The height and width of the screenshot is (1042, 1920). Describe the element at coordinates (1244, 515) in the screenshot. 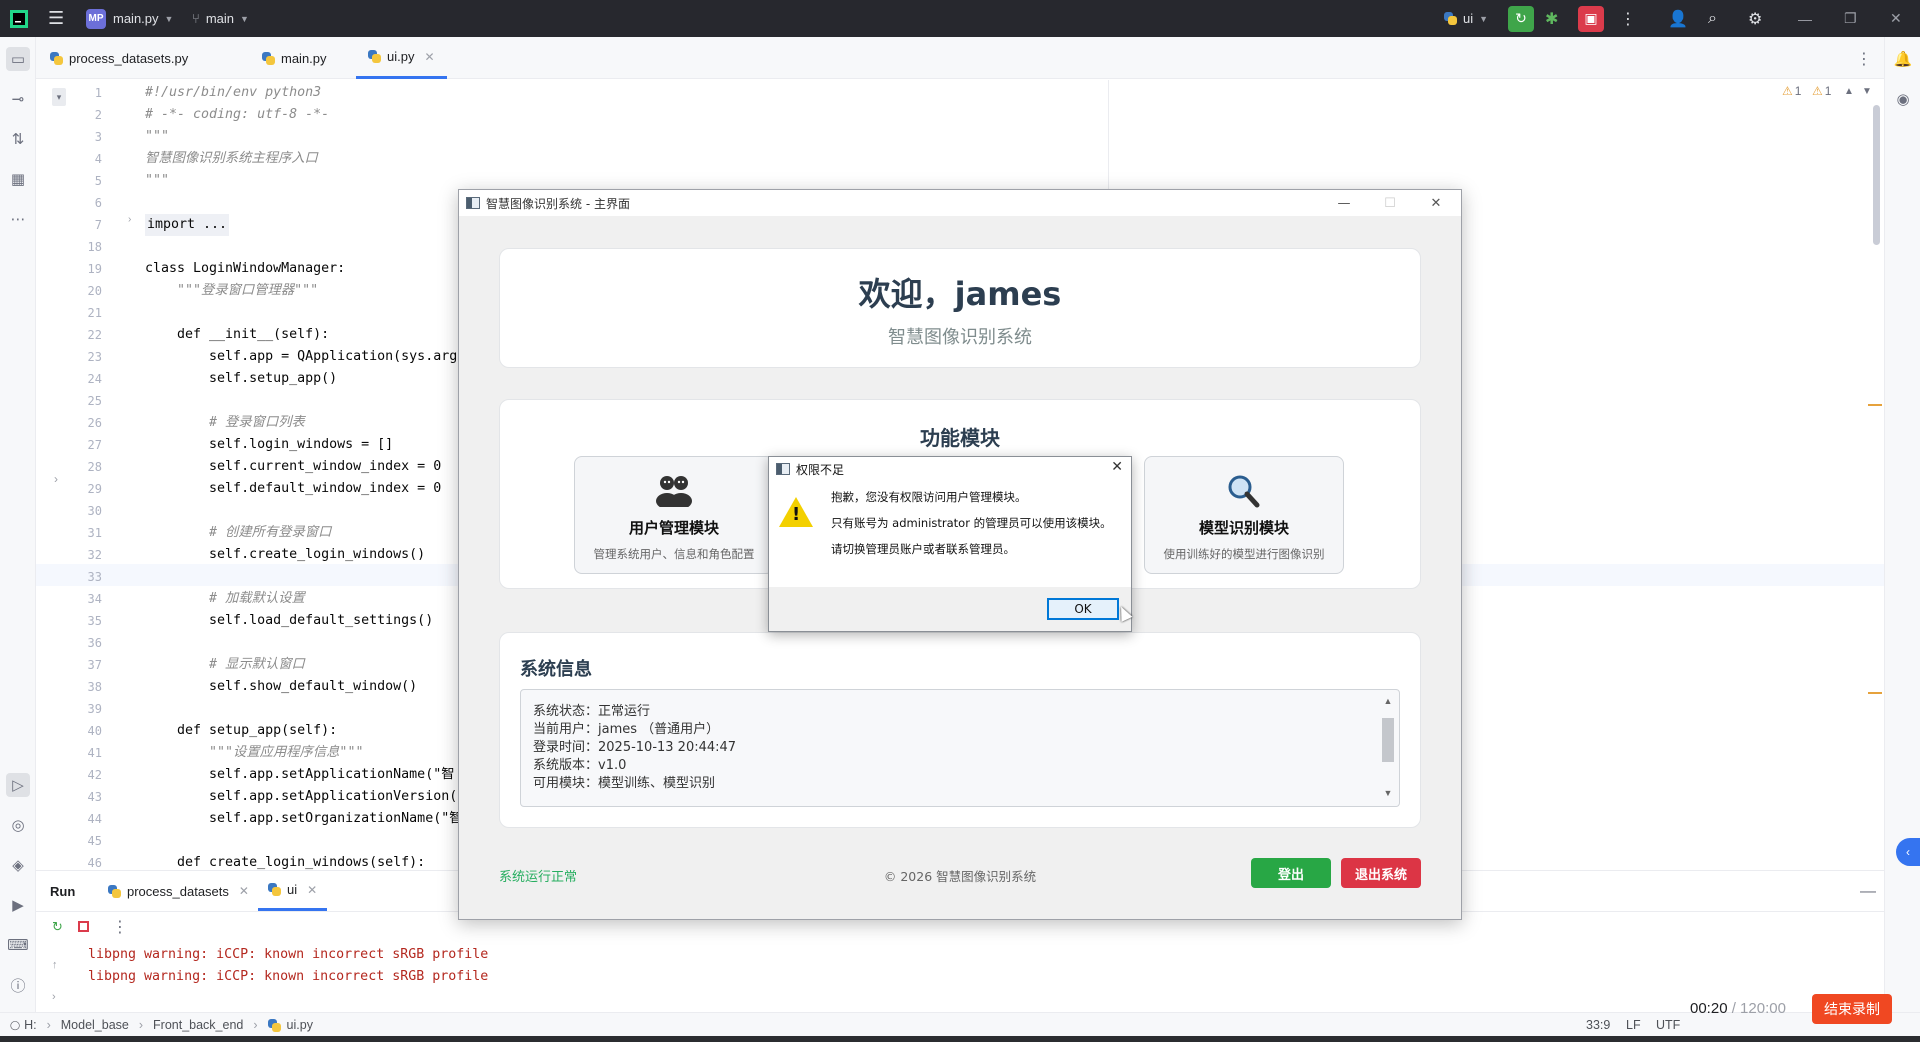

I see `model-recognition-module: 模型识别模块 使用训练好的模型进行图像识别` at that location.